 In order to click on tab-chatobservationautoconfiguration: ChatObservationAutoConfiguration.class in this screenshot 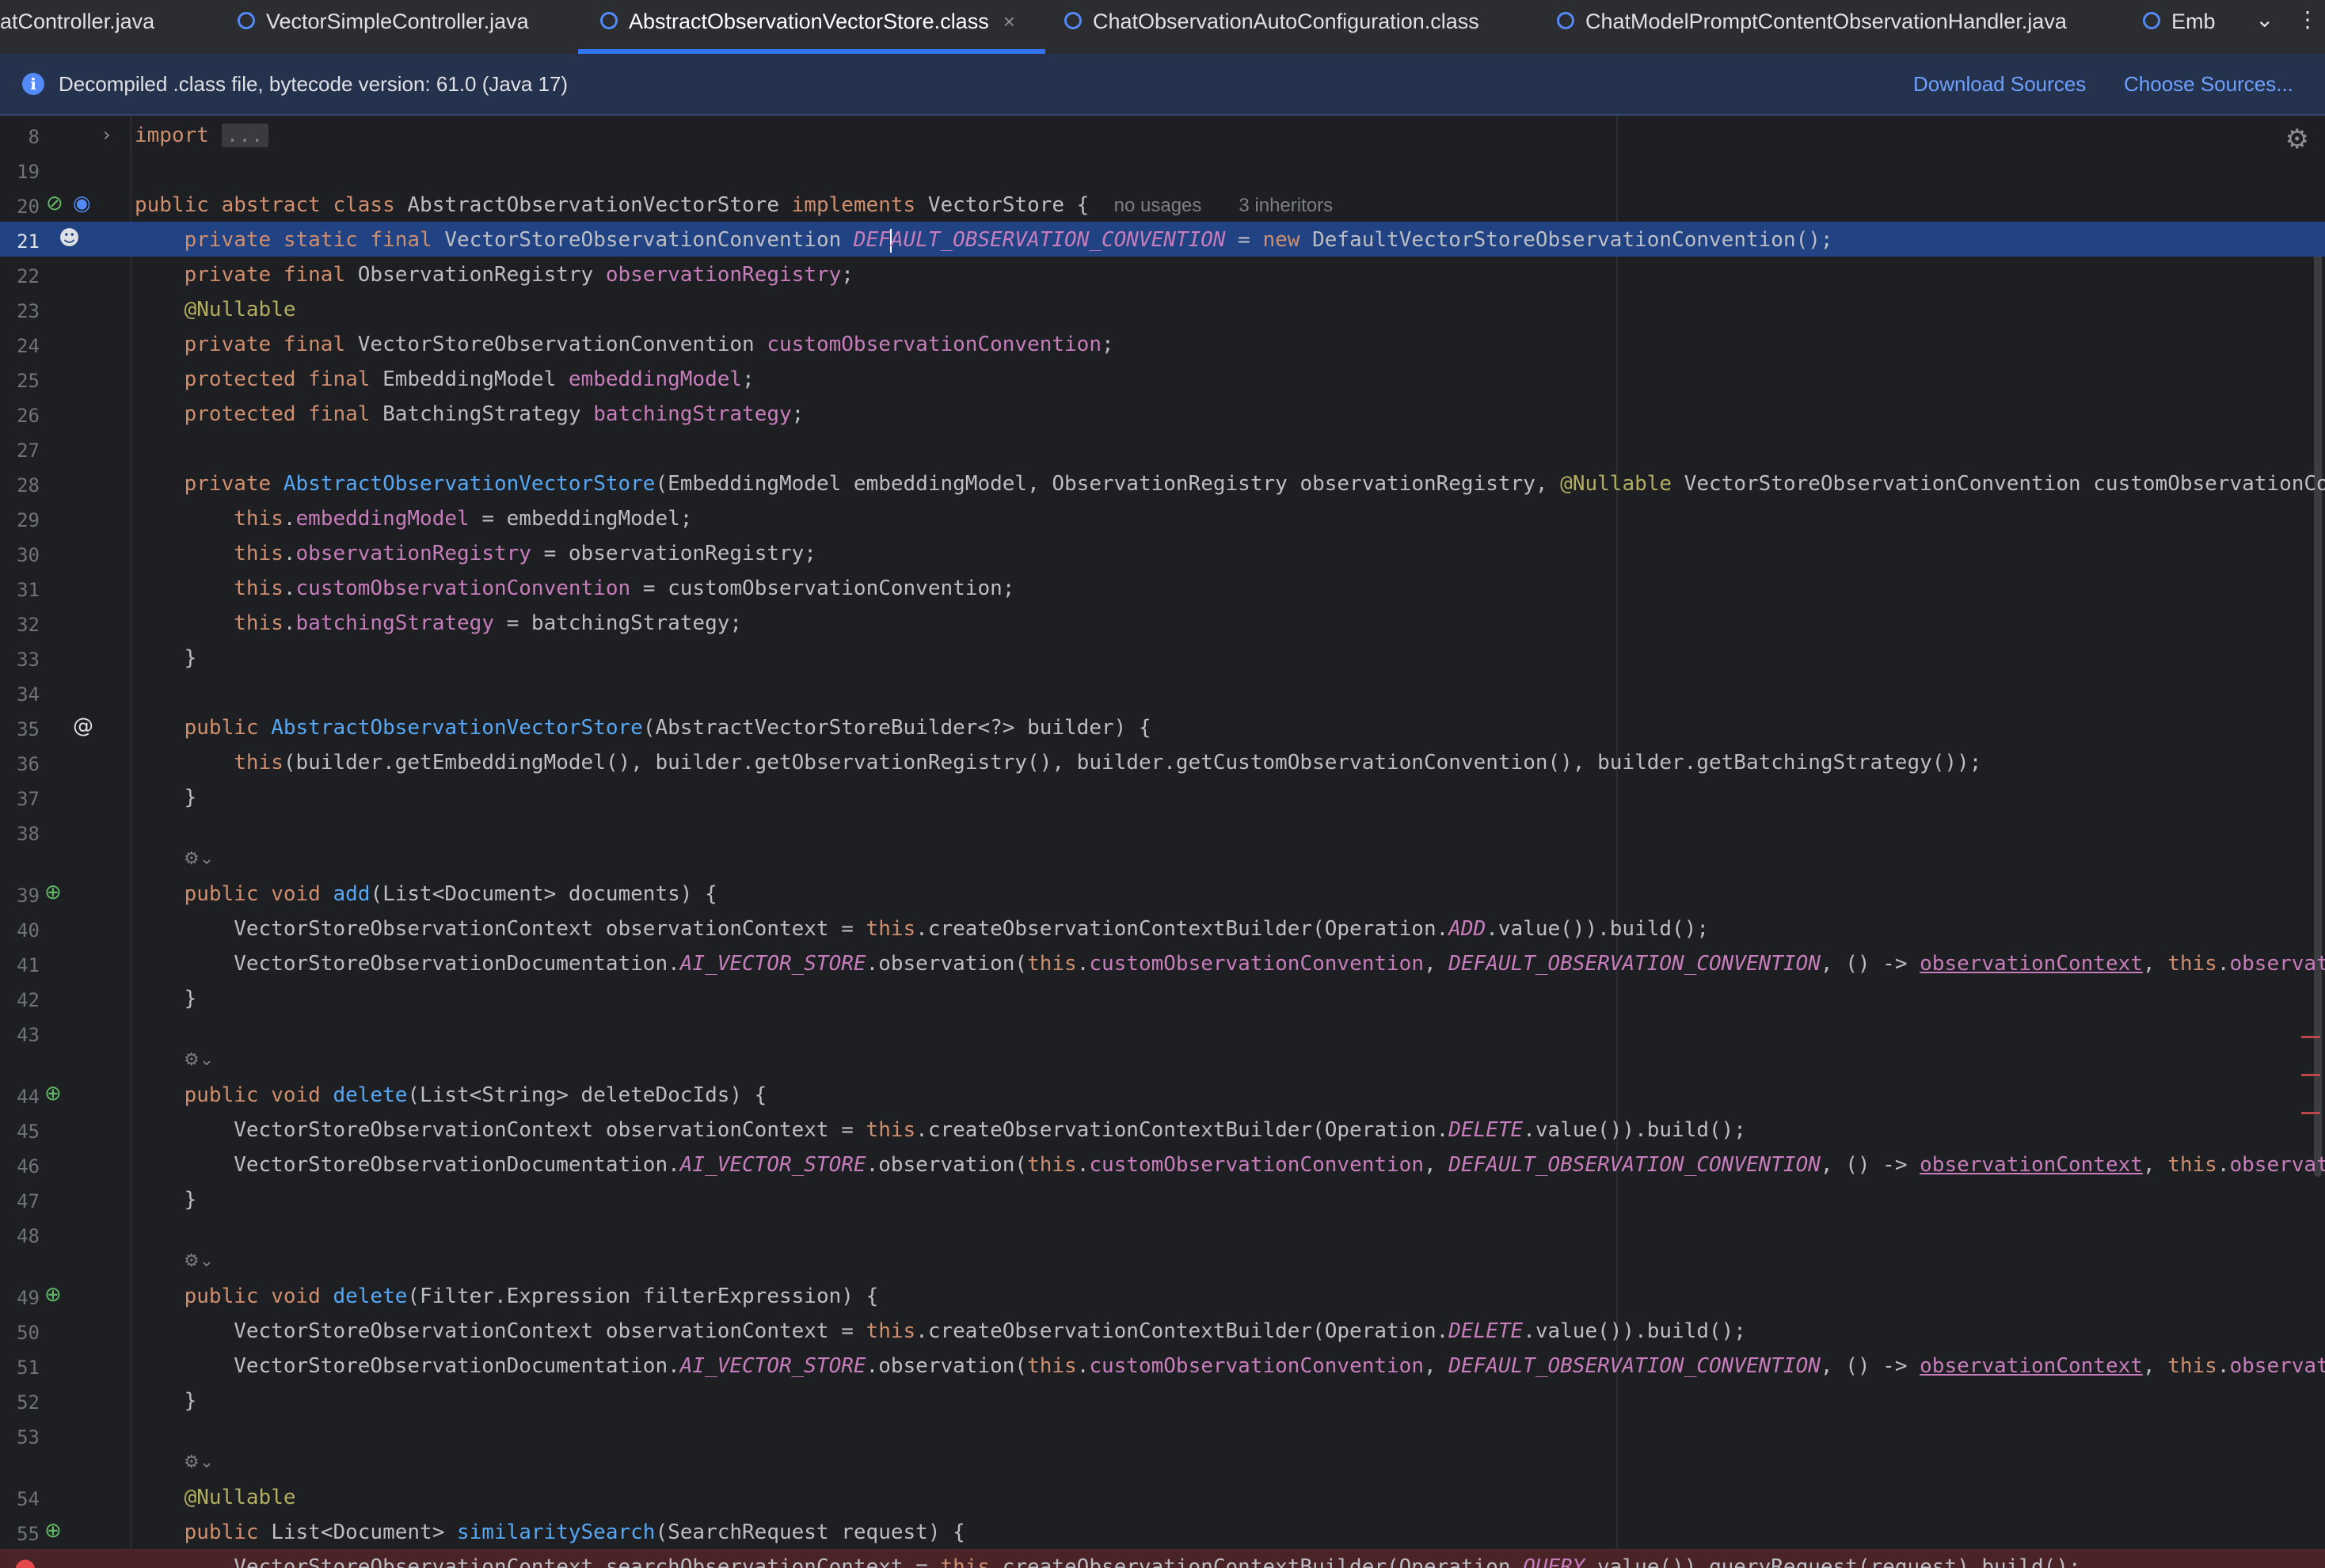, I will do `click(1271, 27)`.